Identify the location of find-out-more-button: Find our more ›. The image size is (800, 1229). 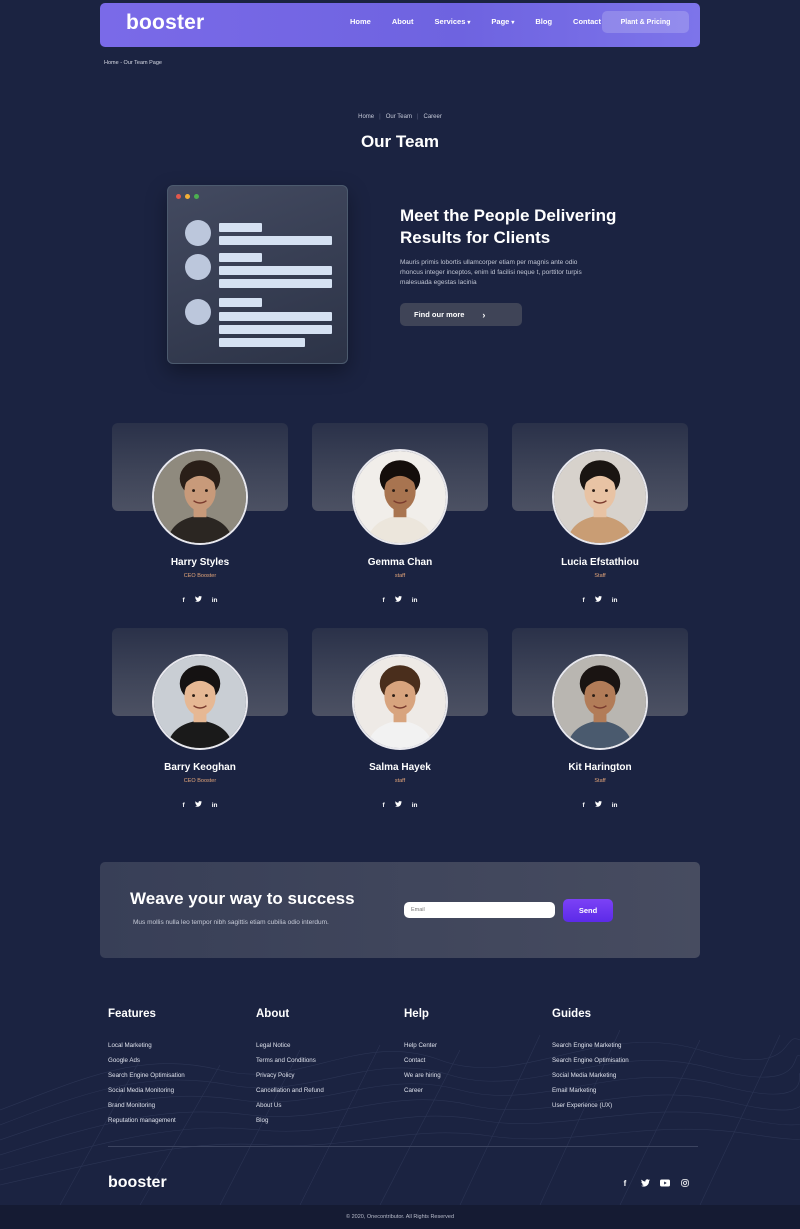
(461, 314).